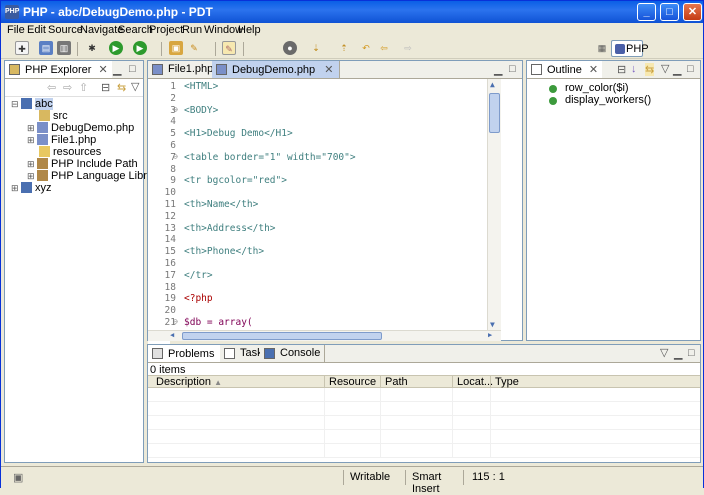  What do you see at coordinates (176, 48) in the screenshot?
I see `open-type-icon: ▣` at bounding box center [176, 48].